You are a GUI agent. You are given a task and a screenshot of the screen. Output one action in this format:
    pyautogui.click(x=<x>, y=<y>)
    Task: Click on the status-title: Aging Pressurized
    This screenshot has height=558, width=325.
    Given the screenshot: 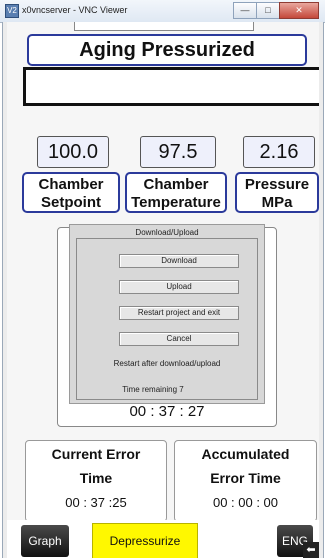 What is the action you would take?
    pyautogui.click(x=167, y=50)
    